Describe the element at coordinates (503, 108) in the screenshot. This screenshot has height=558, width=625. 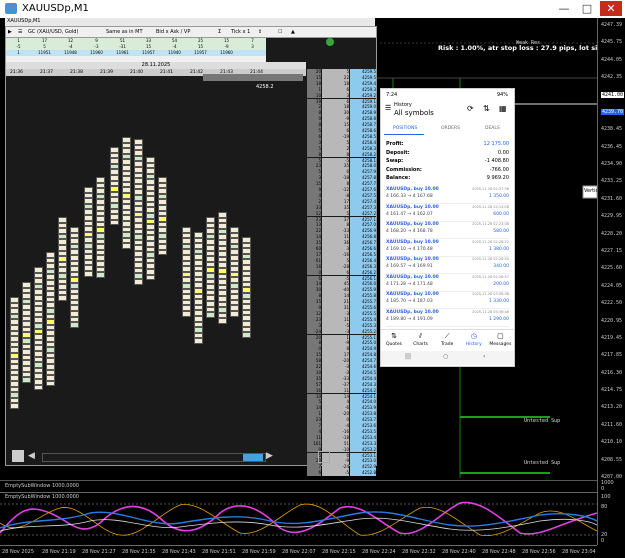
I see `calendar-icon: ▦` at that location.